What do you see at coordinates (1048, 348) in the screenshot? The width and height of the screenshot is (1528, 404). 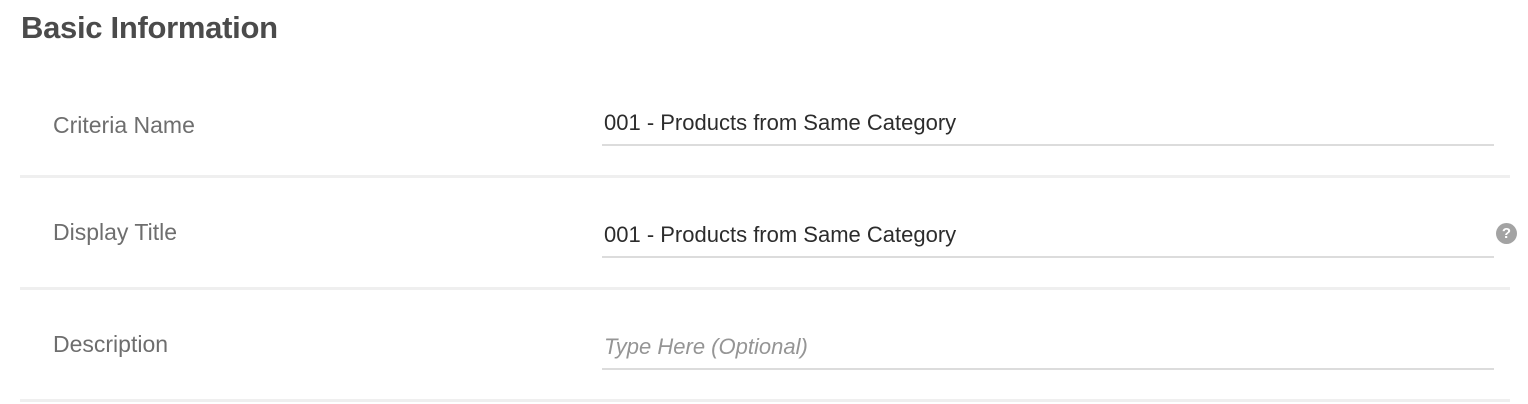 I see `description-input` at bounding box center [1048, 348].